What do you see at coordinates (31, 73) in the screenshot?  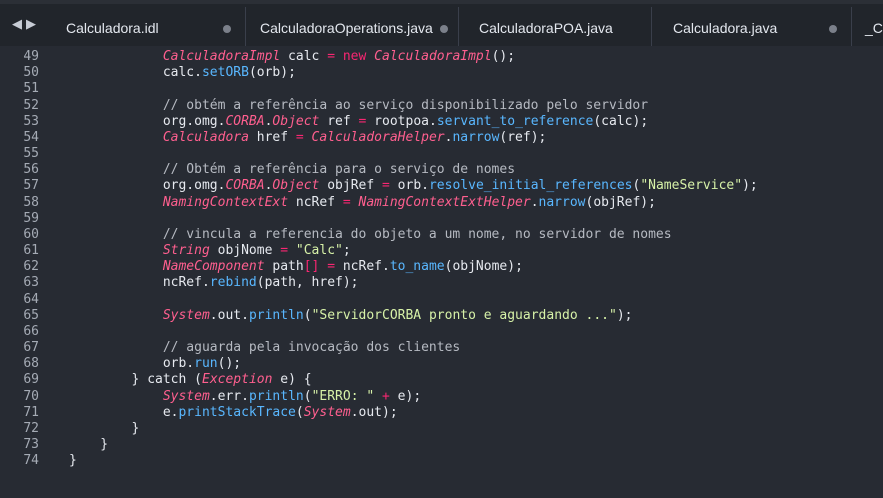 I see `line-number: 50` at bounding box center [31, 73].